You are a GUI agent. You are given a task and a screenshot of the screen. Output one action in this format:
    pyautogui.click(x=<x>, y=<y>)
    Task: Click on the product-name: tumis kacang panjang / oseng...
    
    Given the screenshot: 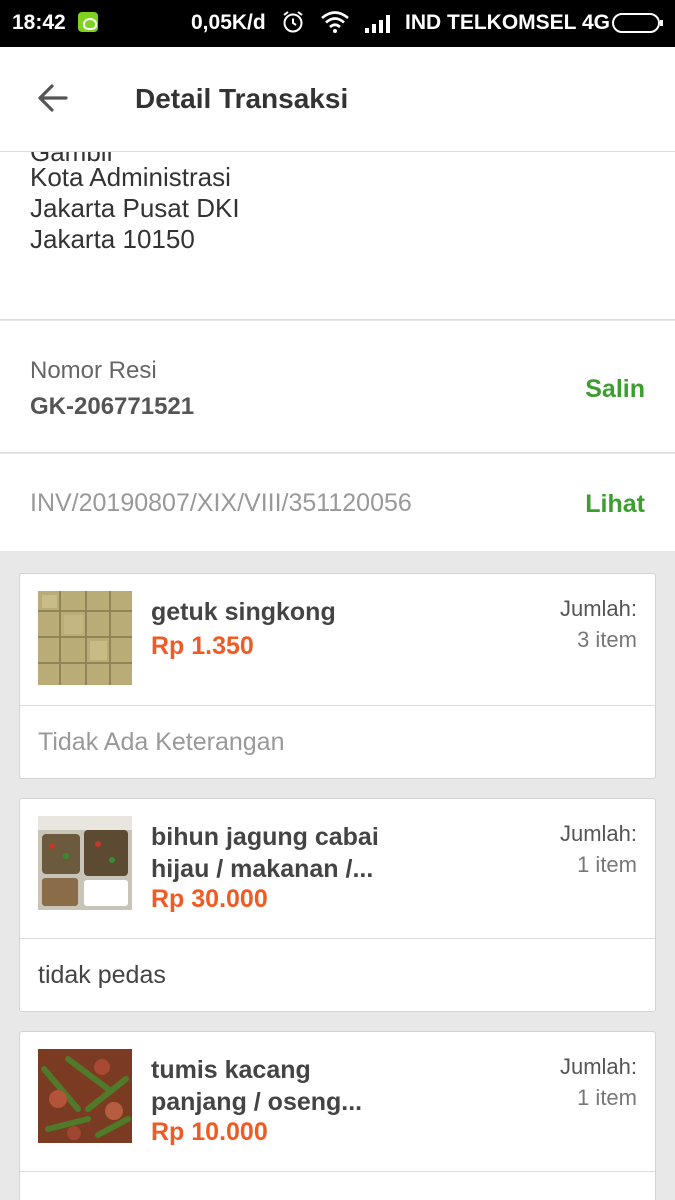 What is the action you would take?
    pyautogui.click(x=257, y=1086)
    